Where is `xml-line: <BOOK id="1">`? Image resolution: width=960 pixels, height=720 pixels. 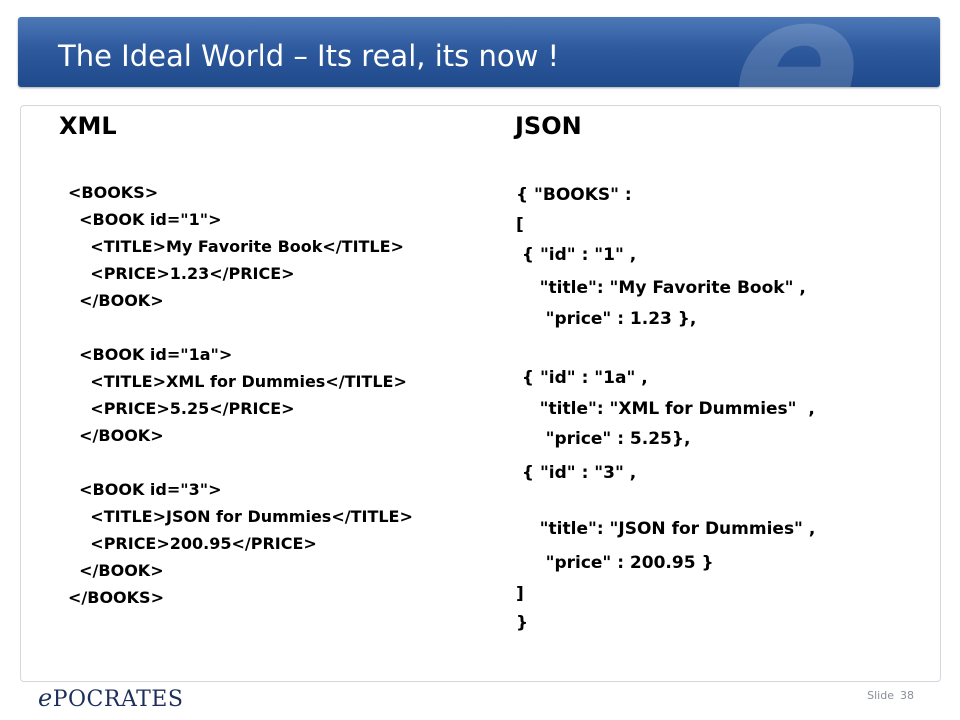 xml-line: <BOOK id="1"> is located at coordinates (145, 219).